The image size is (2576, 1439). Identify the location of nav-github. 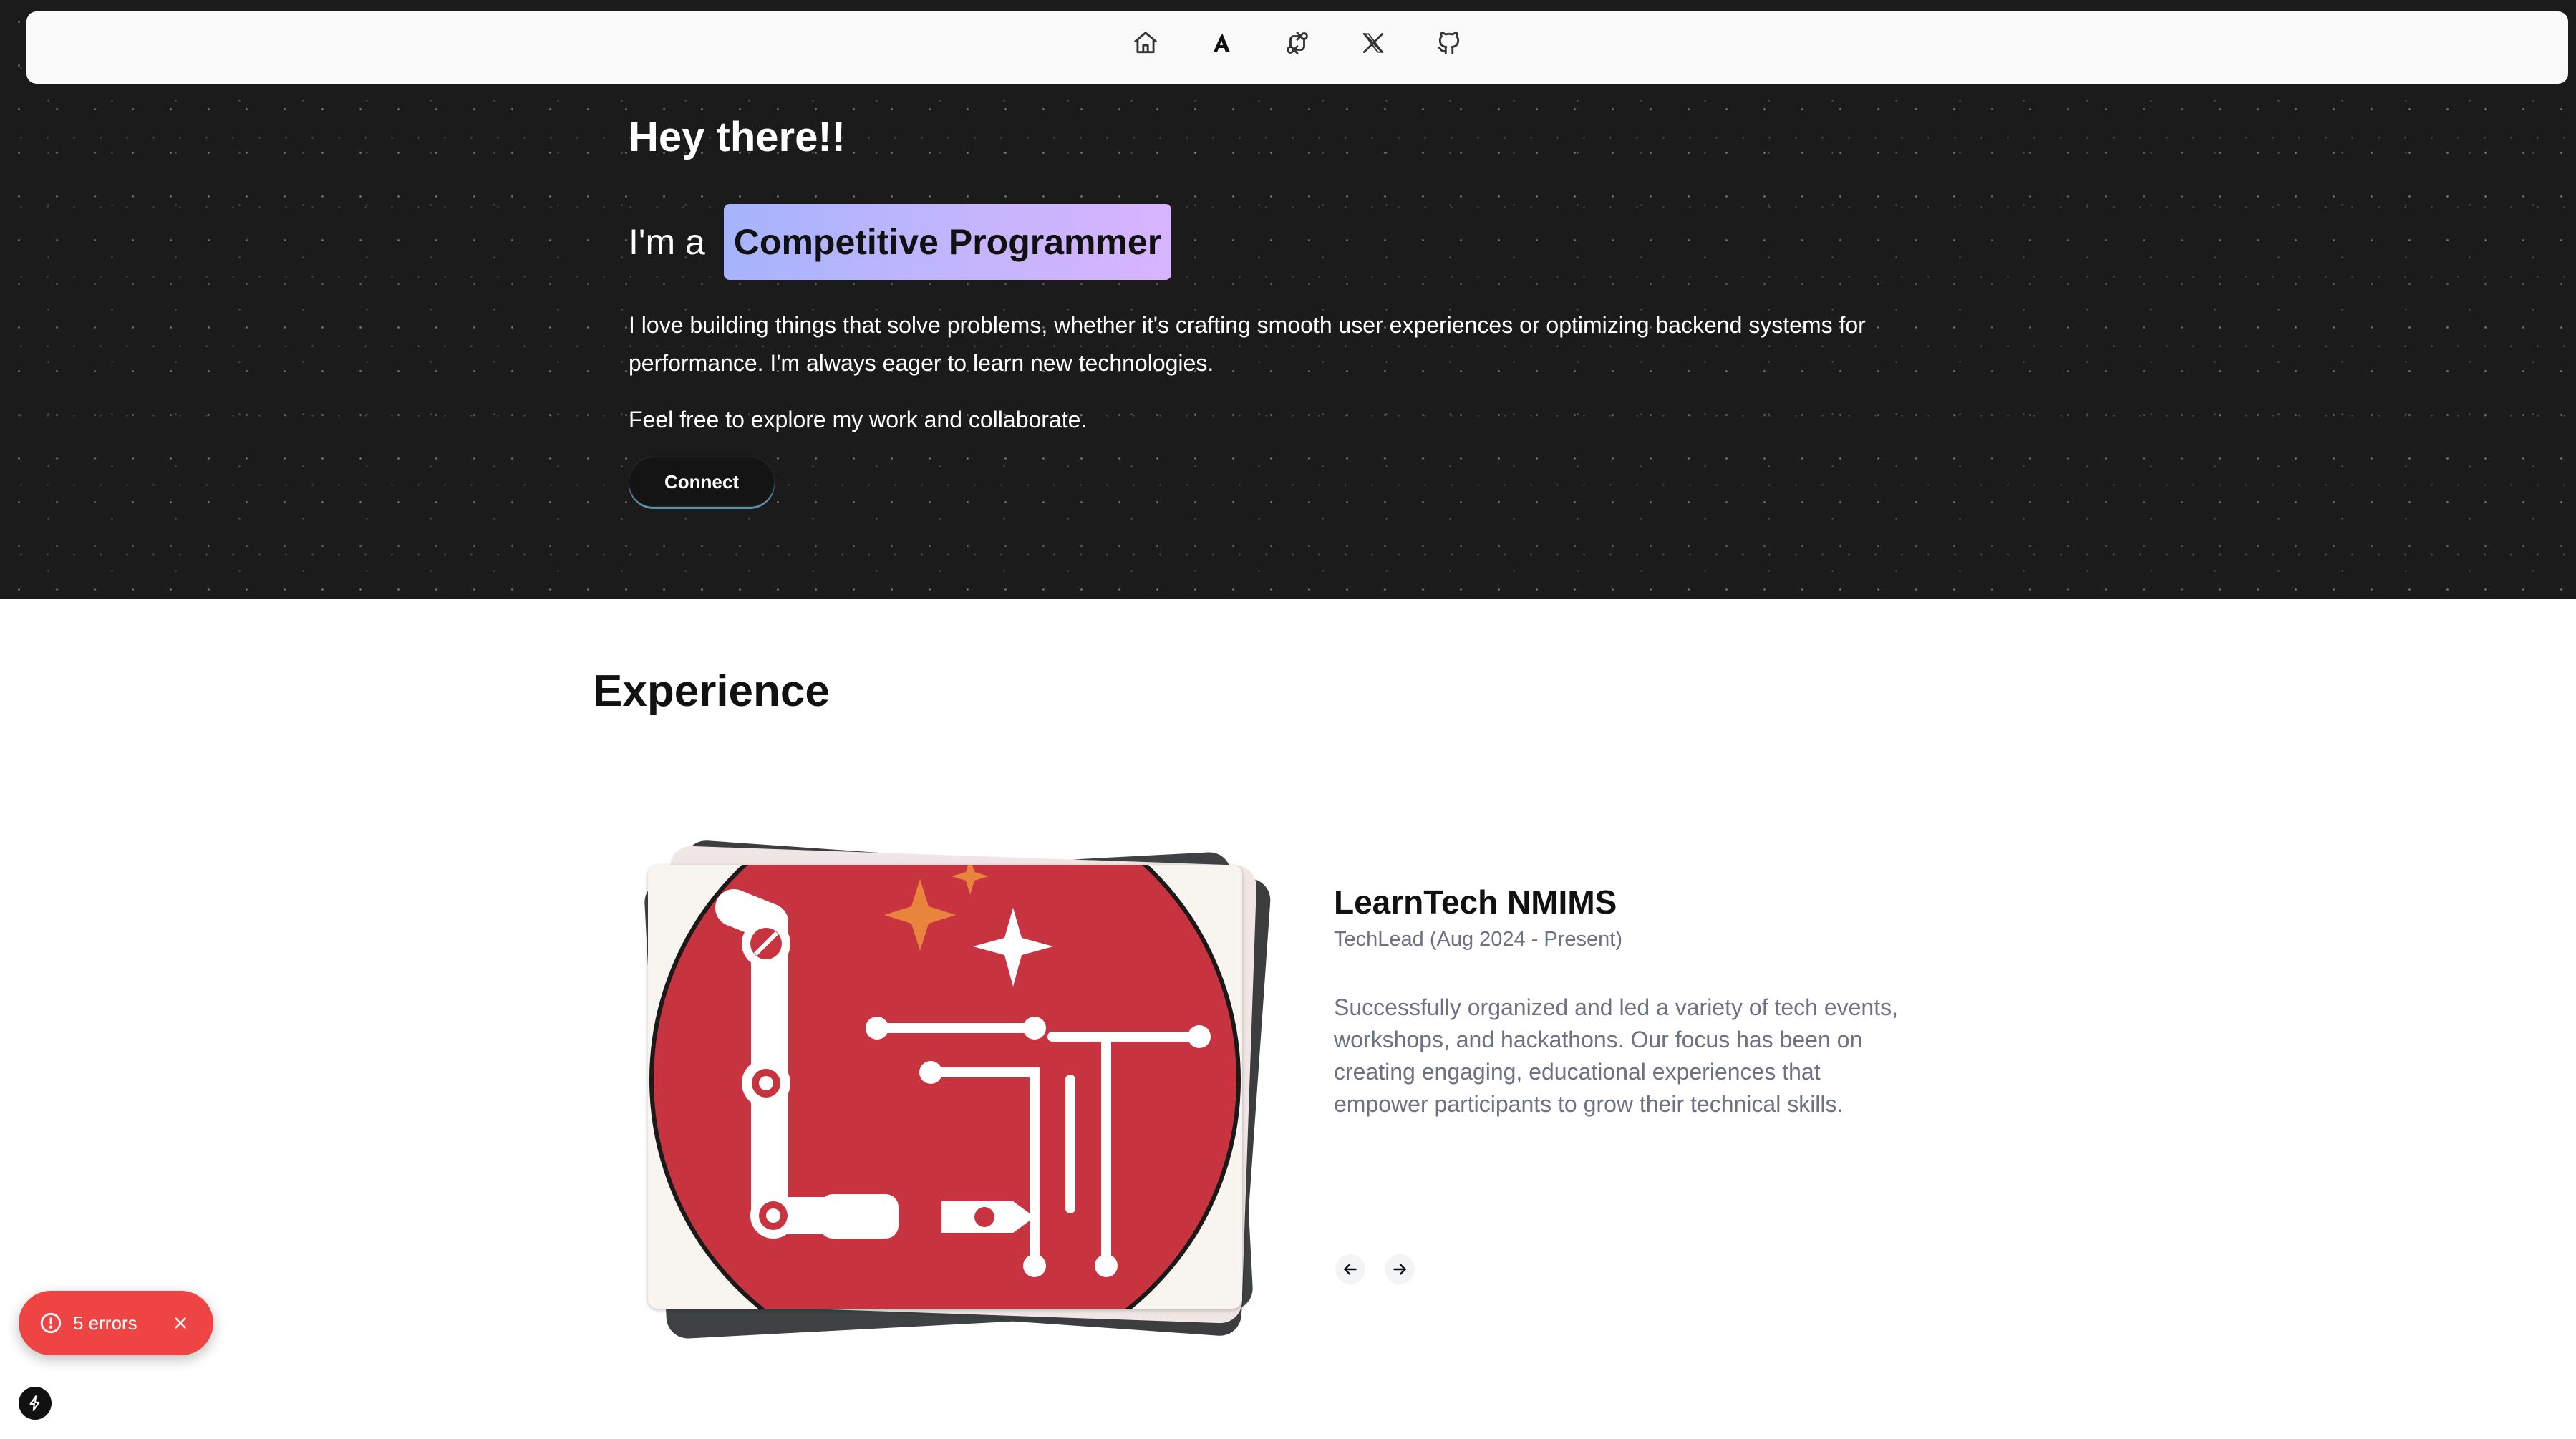
(1449, 43).